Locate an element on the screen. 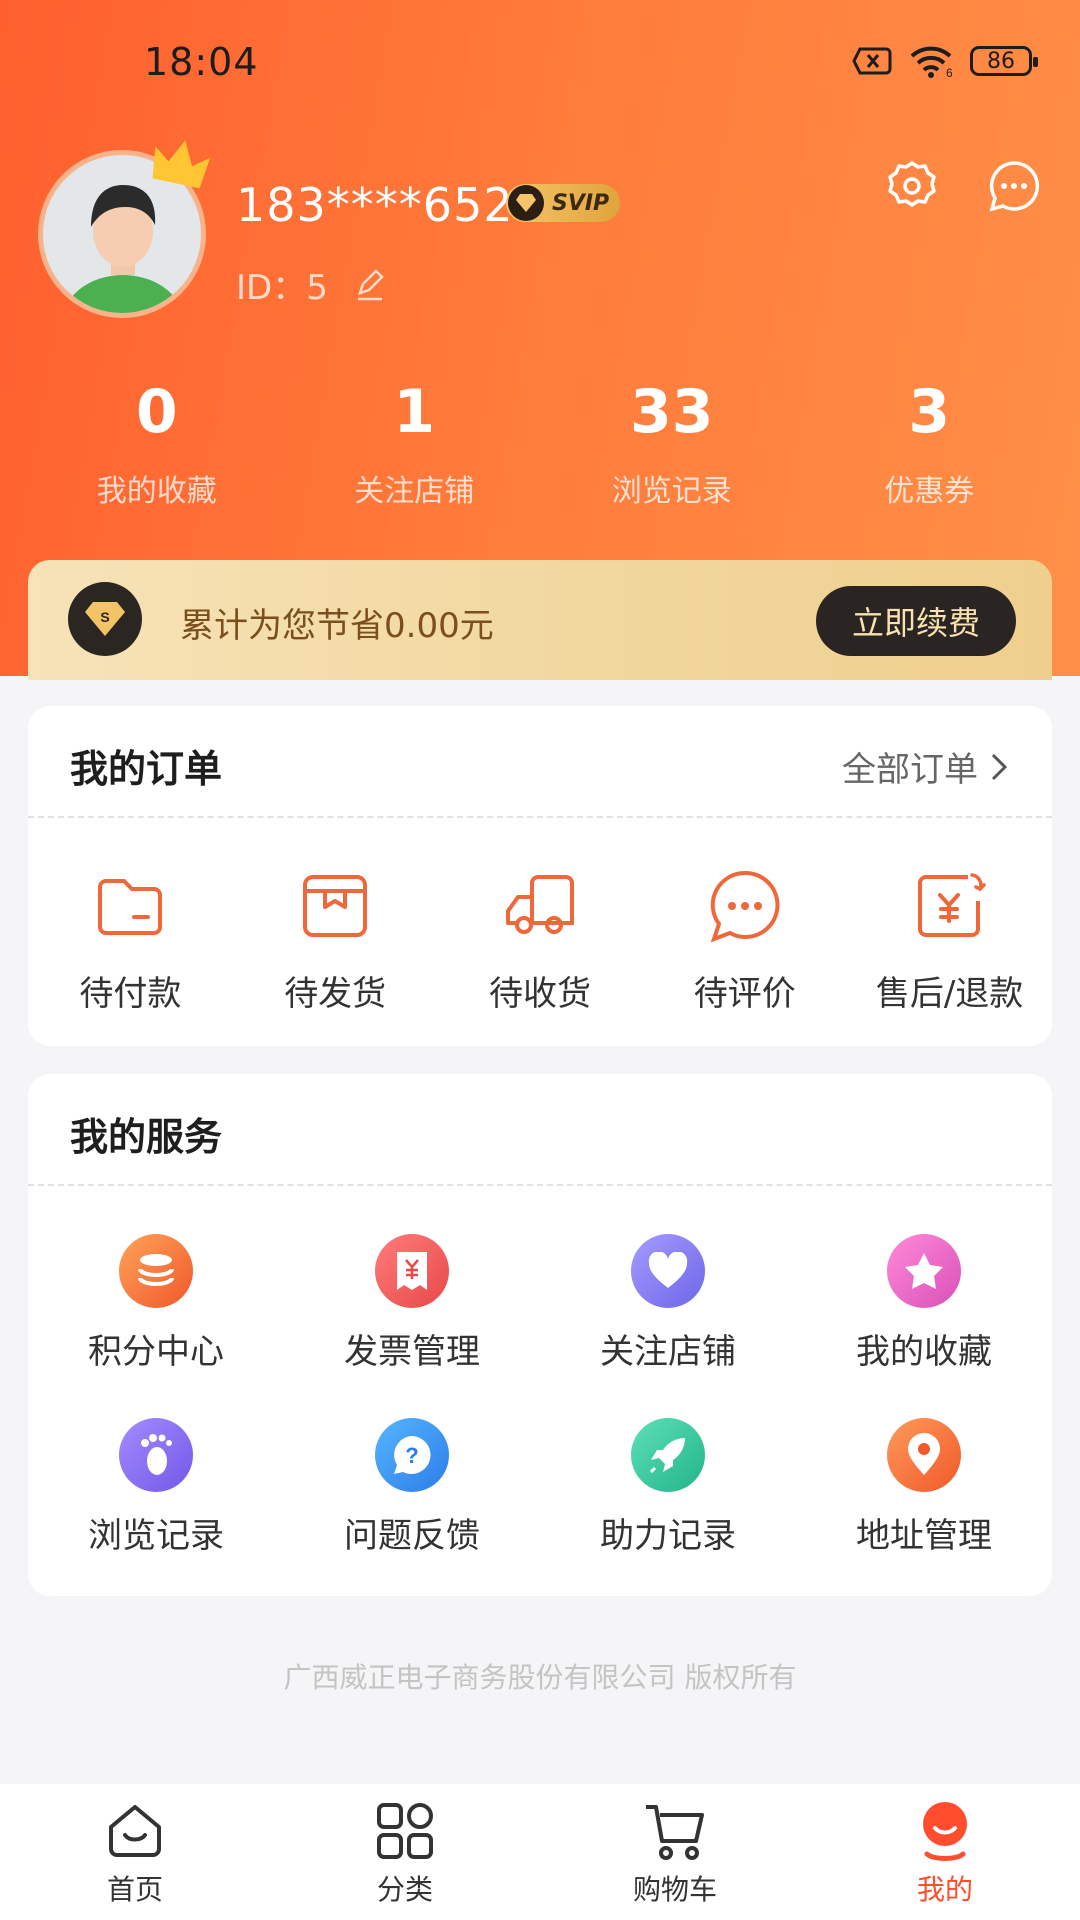 This screenshot has height=1920, width=1080. vip-savings-text: 累计为您节省0.00元 is located at coordinates (337, 626).